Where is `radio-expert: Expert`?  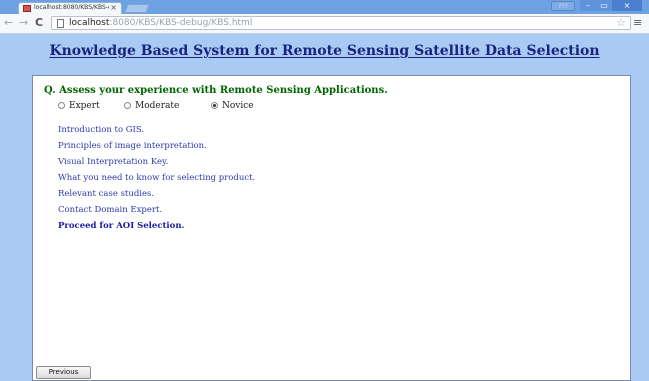 radio-expert: Expert is located at coordinates (79, 106).